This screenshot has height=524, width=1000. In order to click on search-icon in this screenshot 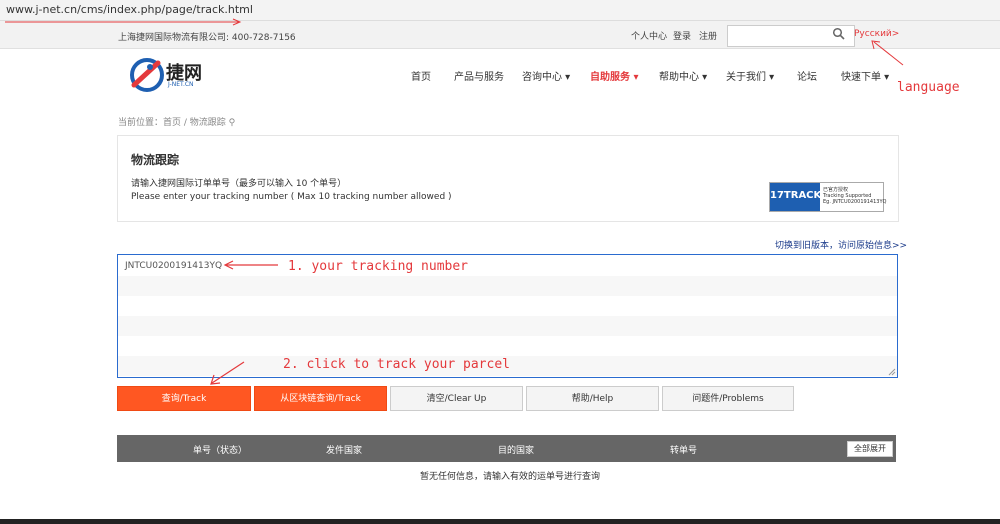, I will do `click(839, 34)`.